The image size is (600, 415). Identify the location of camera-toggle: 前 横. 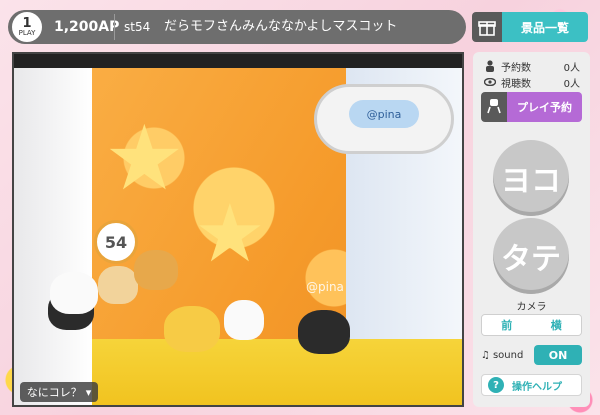
(531, 325).